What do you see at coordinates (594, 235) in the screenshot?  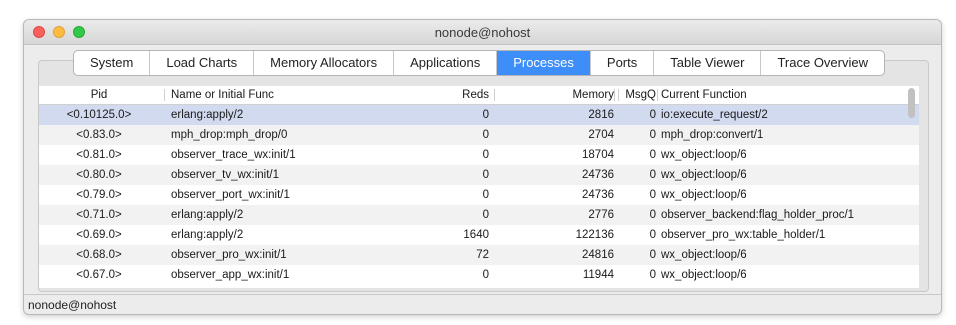 I see `cell-memory: 122136` at bounding box center [594, 235].